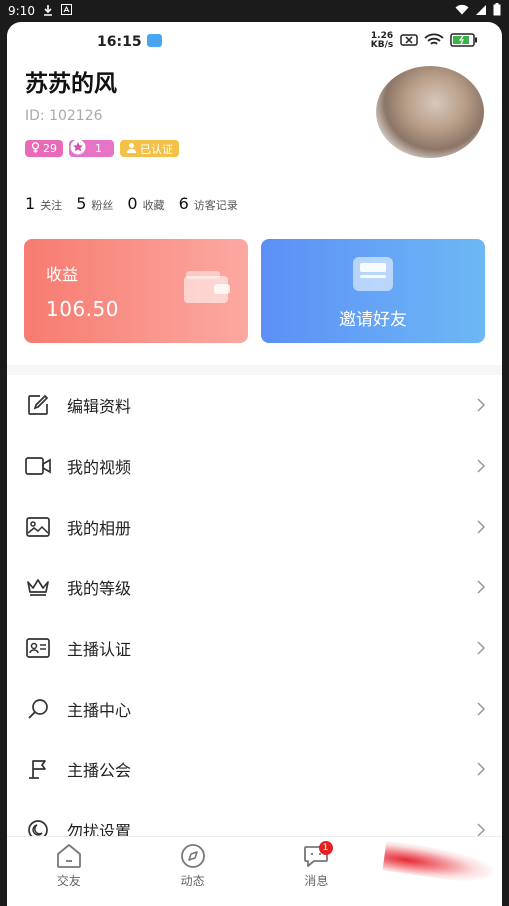 This screenshot has width=509, height=906. Describe the element at coordinates (464, 41) in the screenshot. I see `inner-battery-icon` at that location.